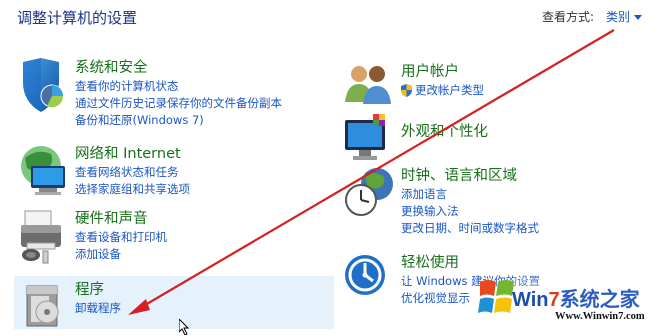  I want to click on link-uninstall-program: 卸载程序, so click(98, 308).